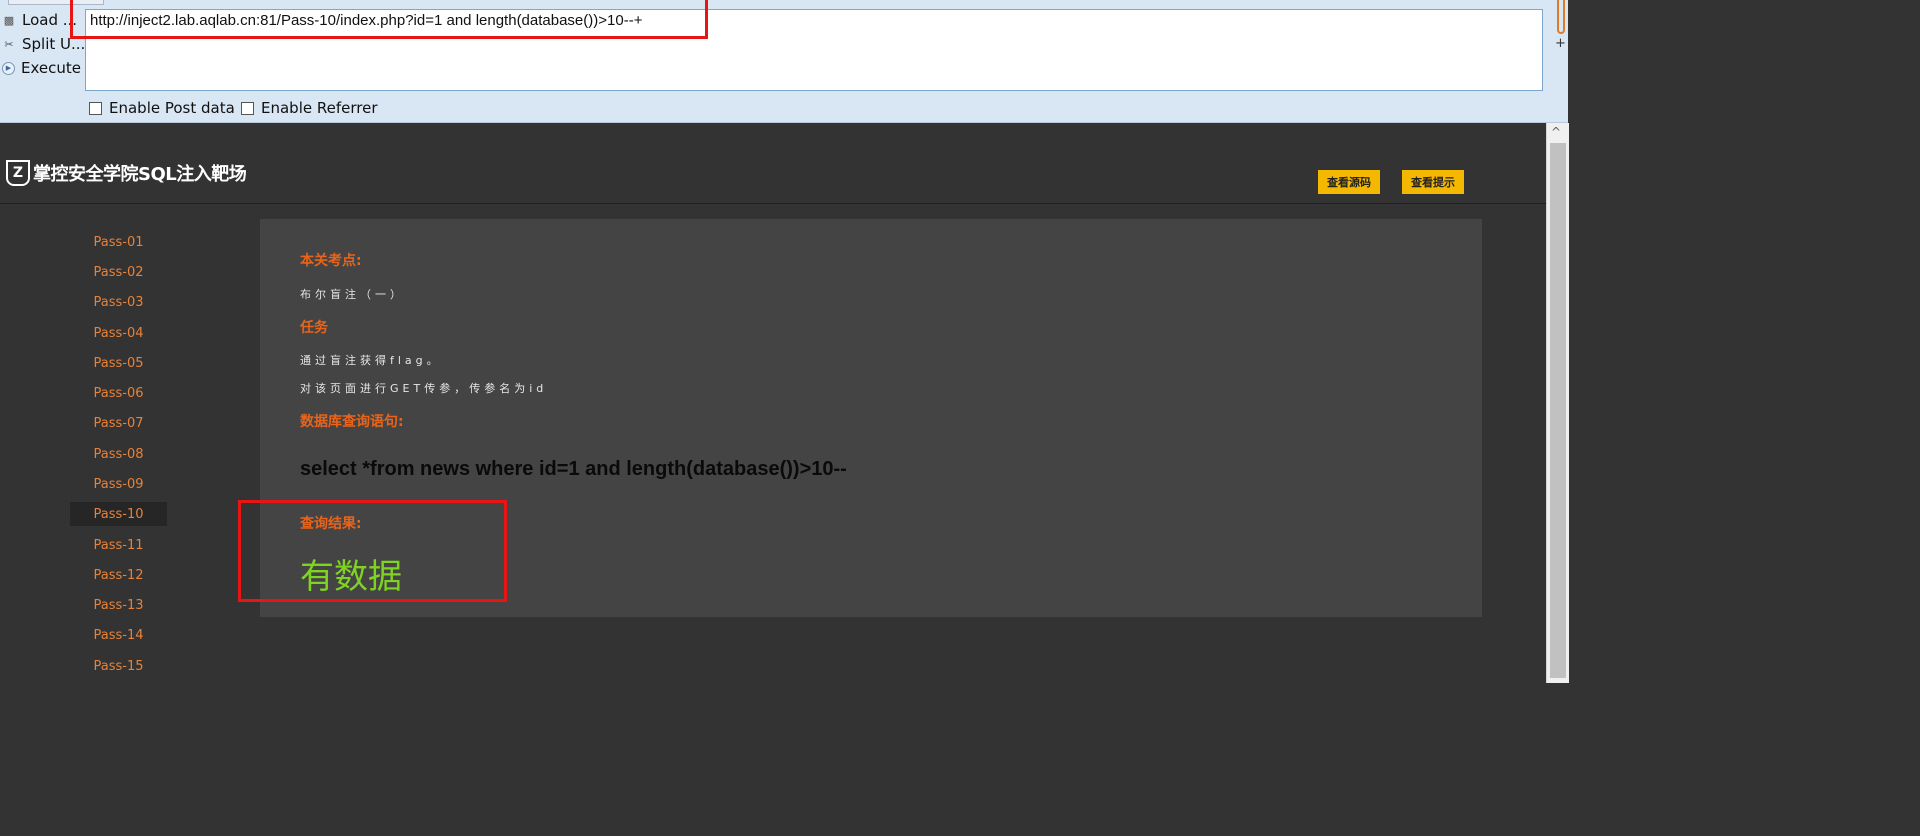 This screenshot has width=1920, height=836. I want to click on sidebar-item-pass-07: Pass-07, so click(118, 423).